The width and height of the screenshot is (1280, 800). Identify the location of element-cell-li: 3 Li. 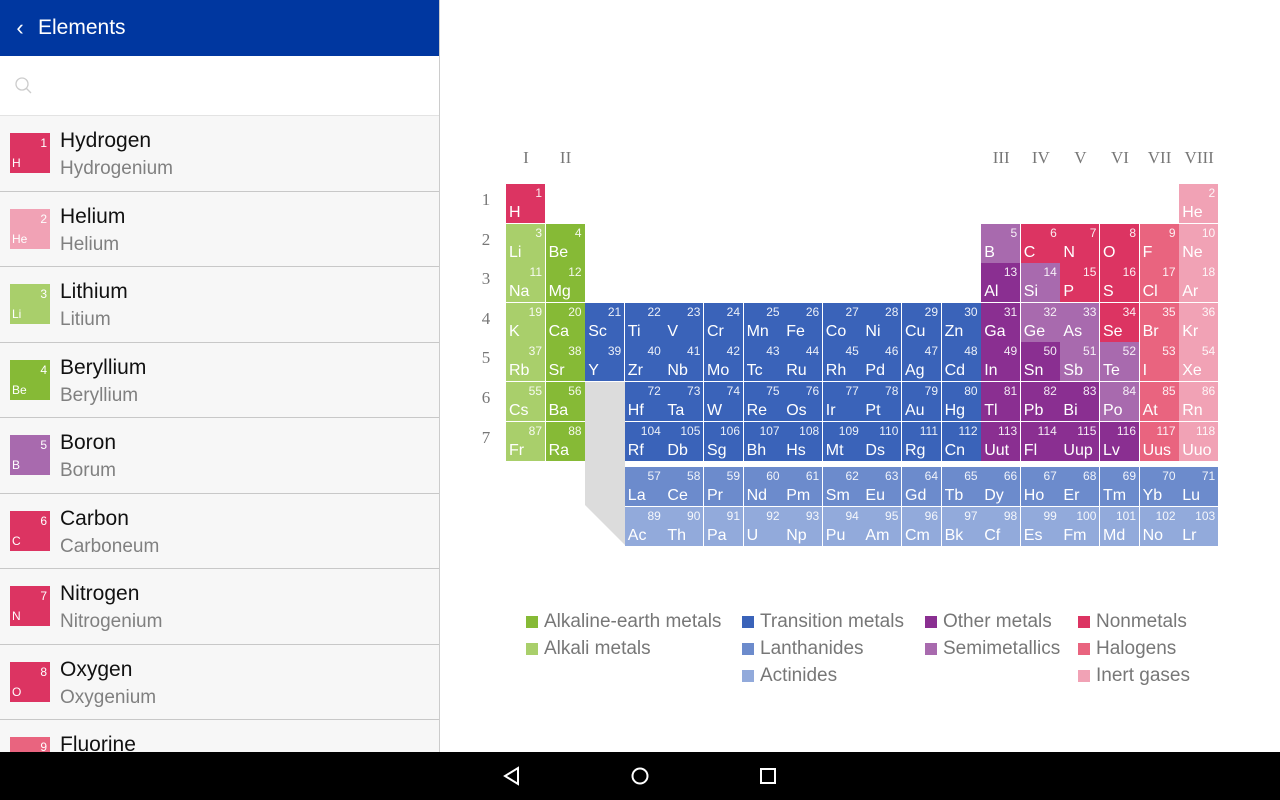
(525, 243).